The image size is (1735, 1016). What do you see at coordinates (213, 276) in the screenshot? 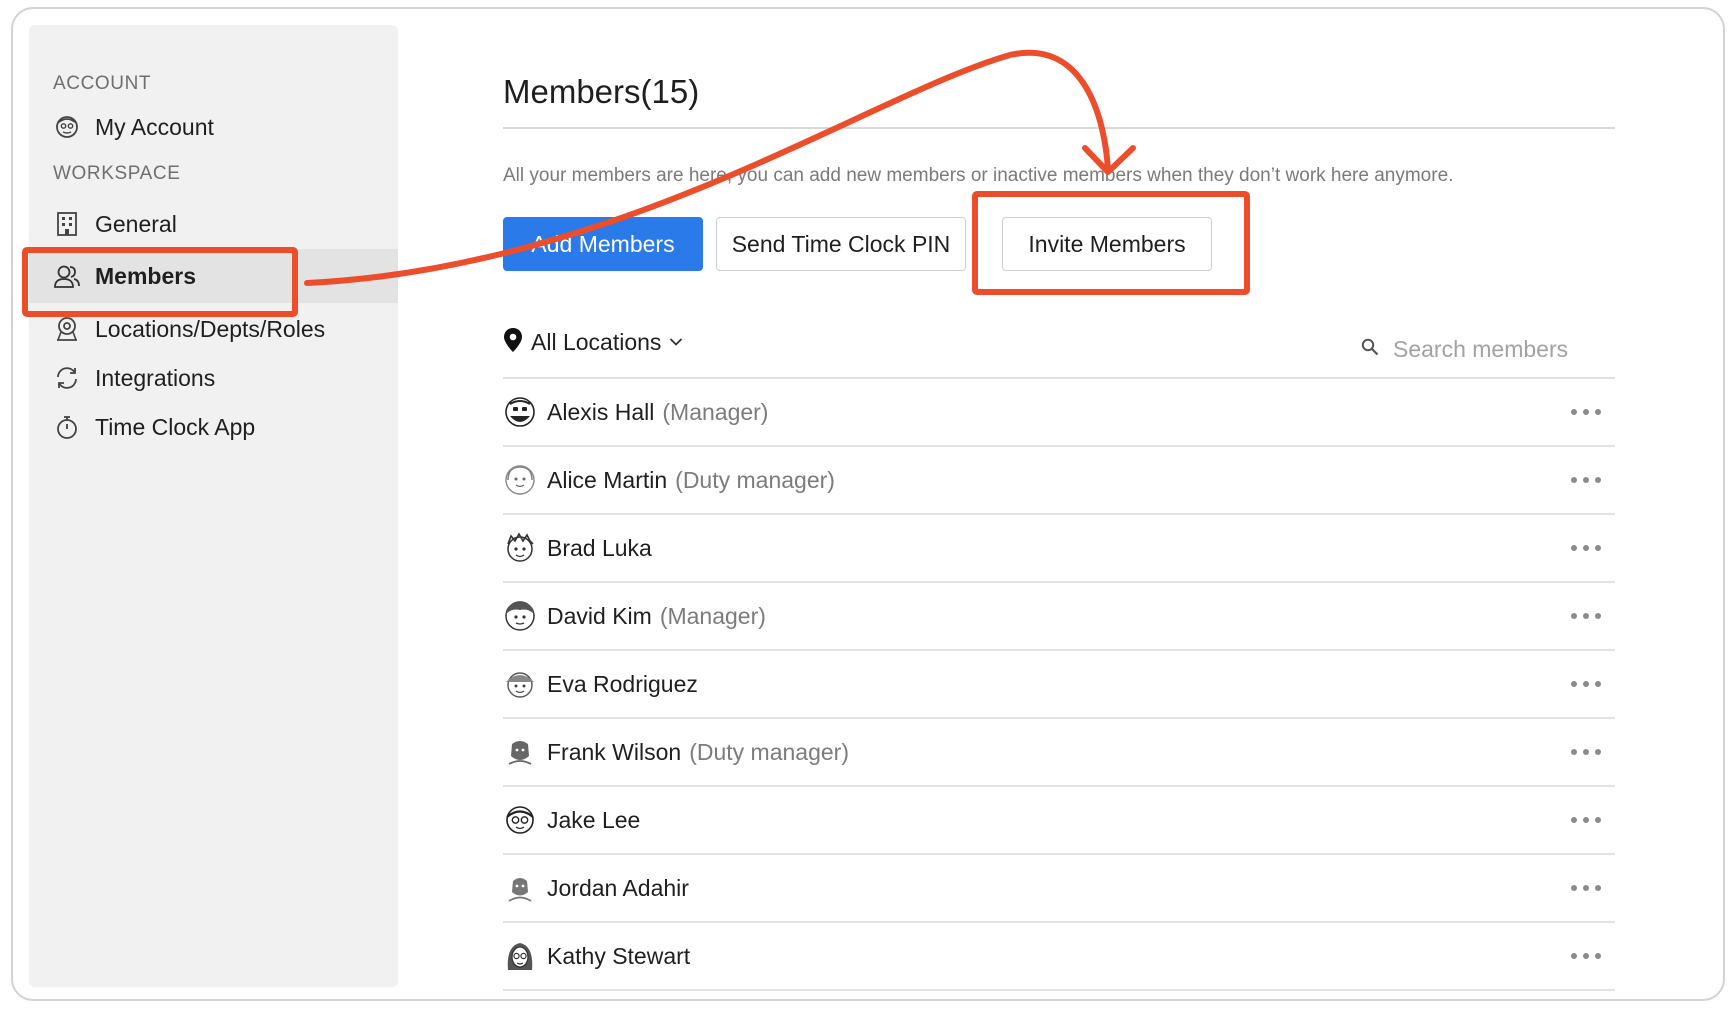
I see `sidebar-item-members: Members` at bounding box center [213, 276].